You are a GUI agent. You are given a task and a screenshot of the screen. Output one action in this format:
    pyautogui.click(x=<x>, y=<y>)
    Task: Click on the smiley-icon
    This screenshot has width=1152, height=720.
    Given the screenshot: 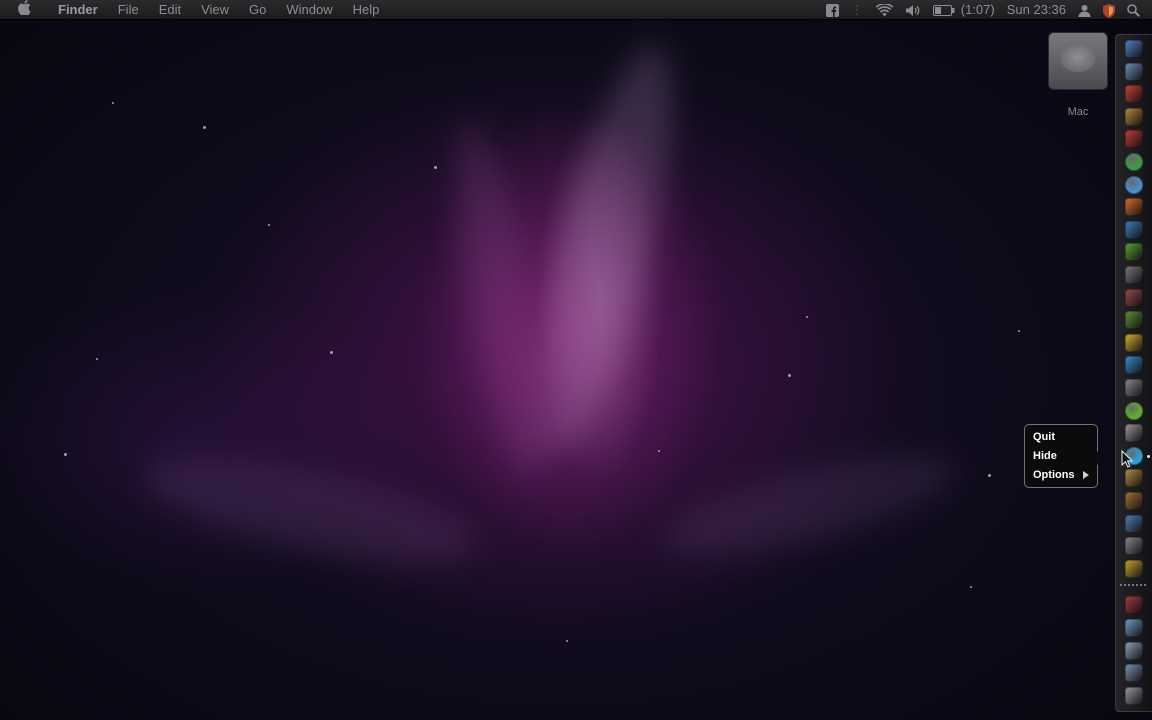 What is the action you would take?
    pyautogui.click(x=1134, y=342)
    